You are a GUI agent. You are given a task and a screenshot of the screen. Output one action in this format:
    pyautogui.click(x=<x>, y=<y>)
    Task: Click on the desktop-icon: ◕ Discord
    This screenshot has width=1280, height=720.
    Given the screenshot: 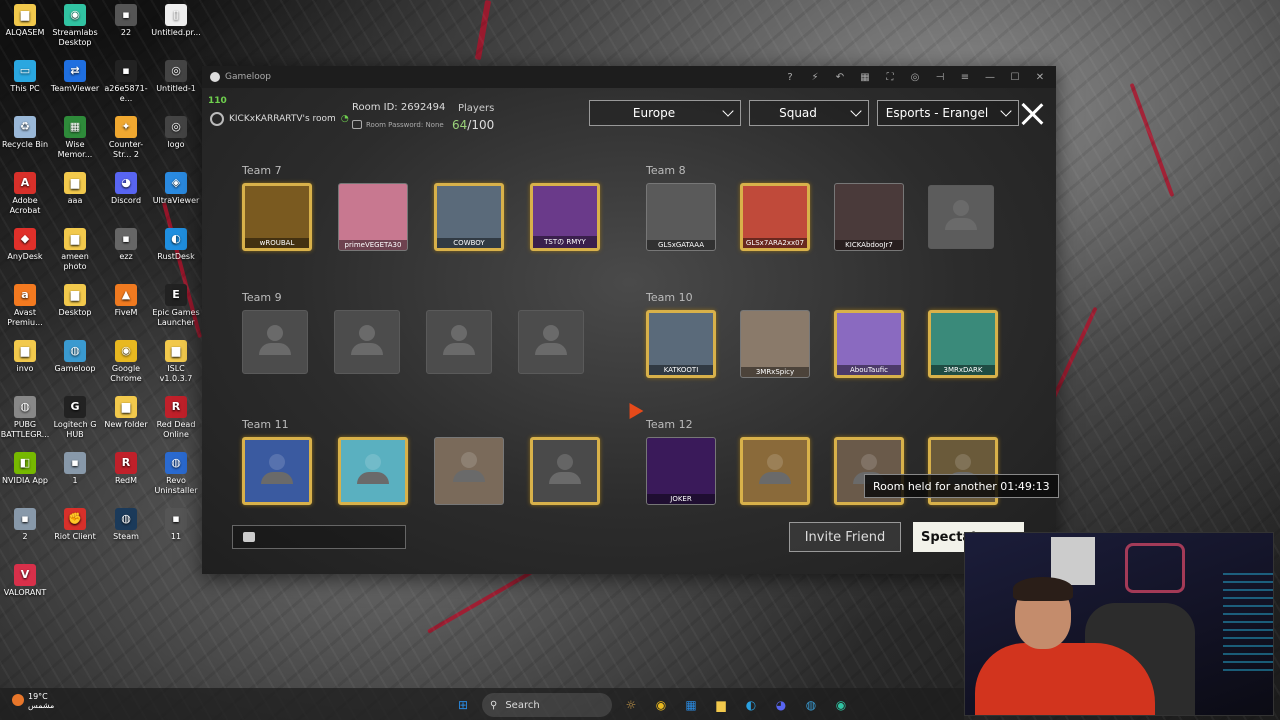 What is the action you would take?
    pyautogui.click(x=126, y=189)
    